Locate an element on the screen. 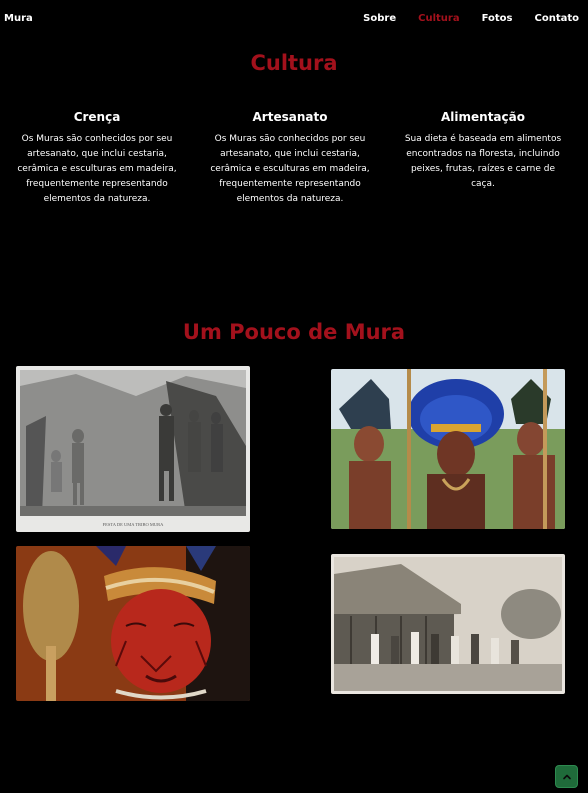  culture-card-heading: Crença is located at coordinates (97, 117).